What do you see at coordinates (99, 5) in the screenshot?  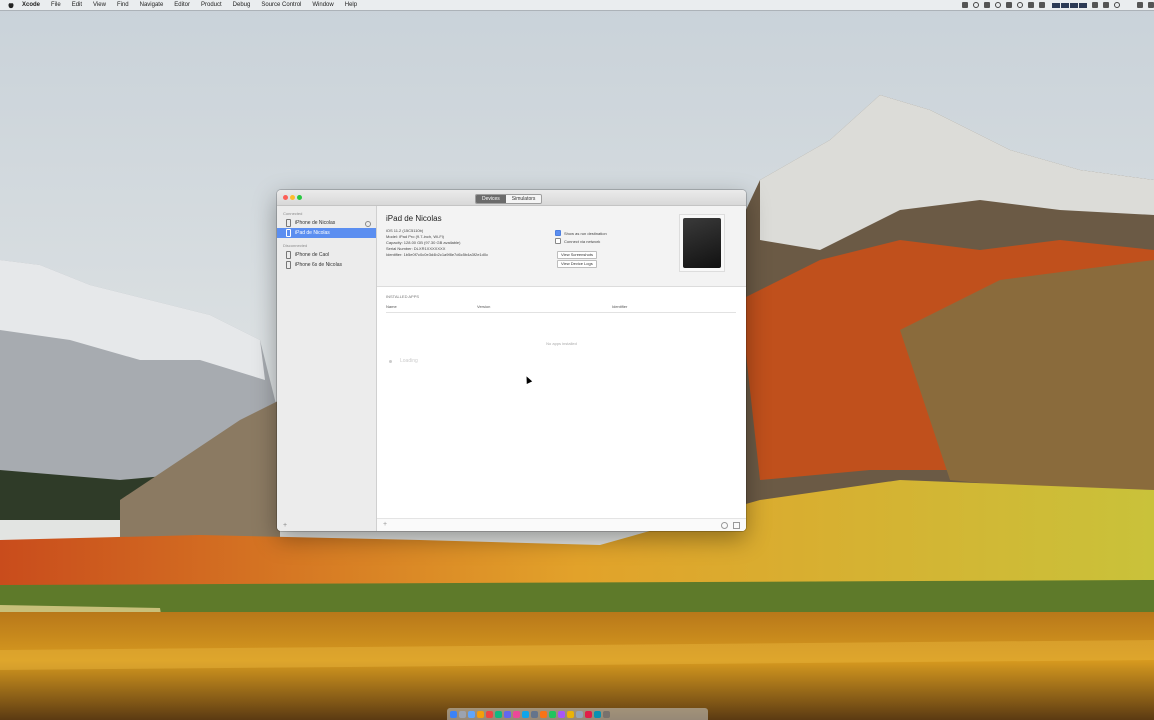 I see `menu-view: View` at bounding box center [99, 5].